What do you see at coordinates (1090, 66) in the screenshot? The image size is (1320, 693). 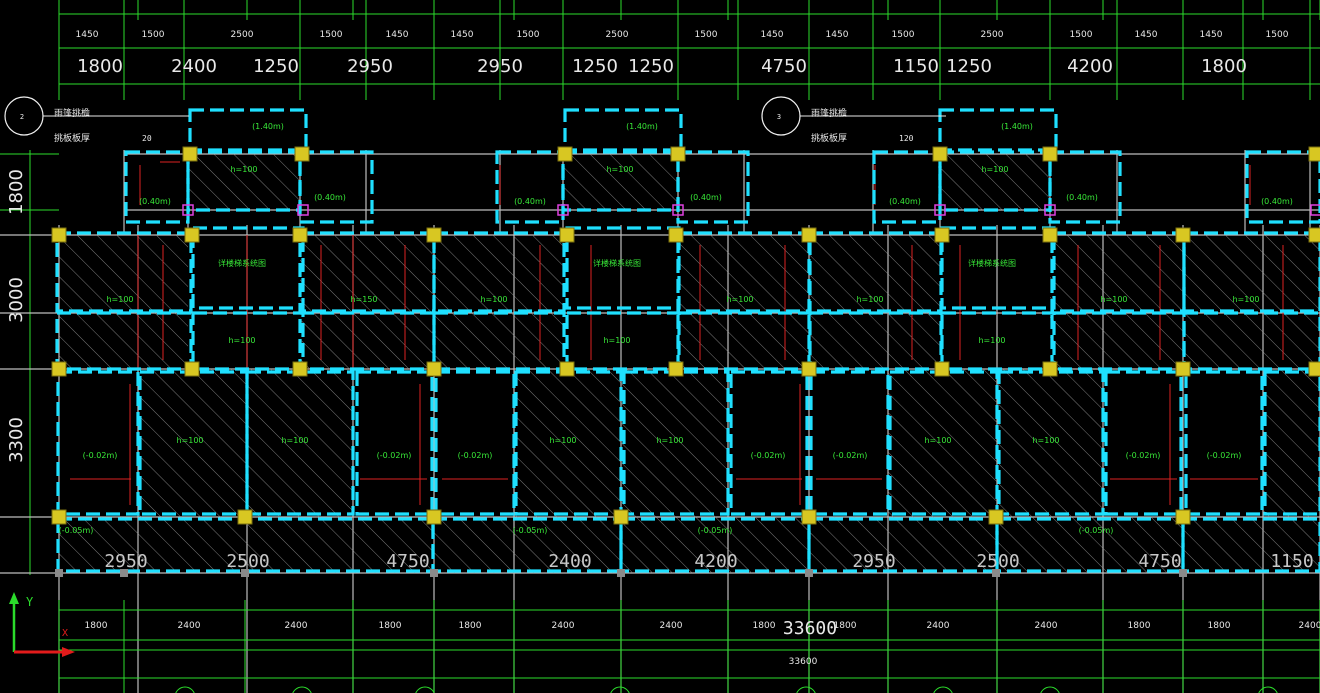 I see `top-dim-big-text: 4200` at bounding box center [1090, 66].